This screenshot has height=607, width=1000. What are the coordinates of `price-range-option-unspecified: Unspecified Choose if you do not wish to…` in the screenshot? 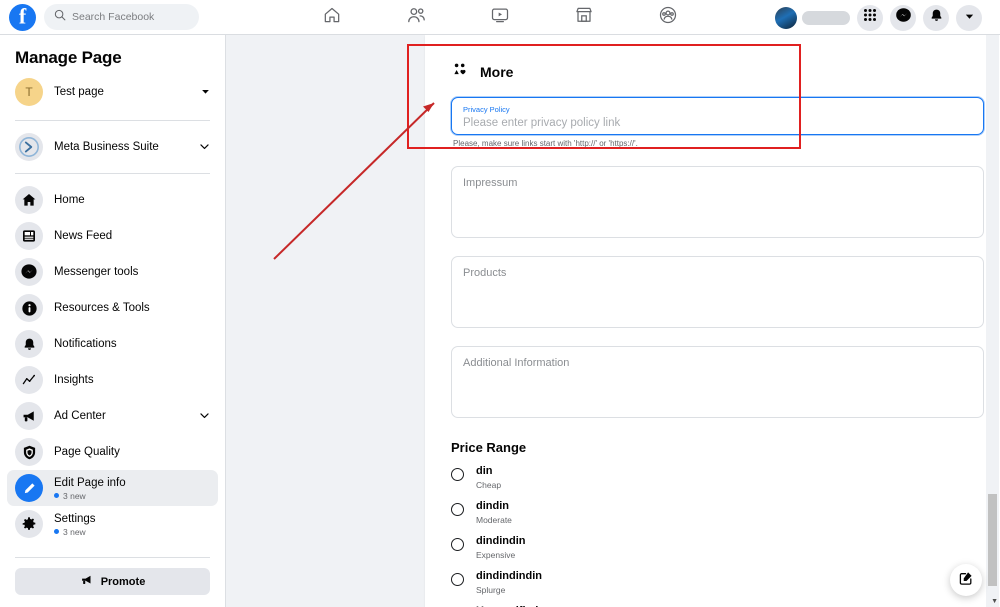 It's located at (717, 603).